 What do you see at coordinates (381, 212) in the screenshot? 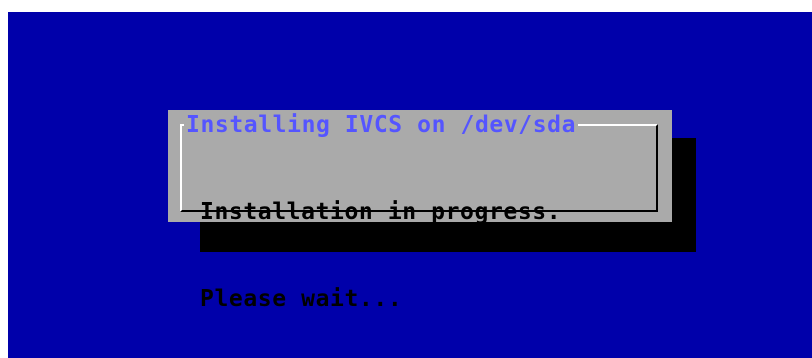
I see `message-line-progress: Installation in progress.` at bounding box center [381, 212].